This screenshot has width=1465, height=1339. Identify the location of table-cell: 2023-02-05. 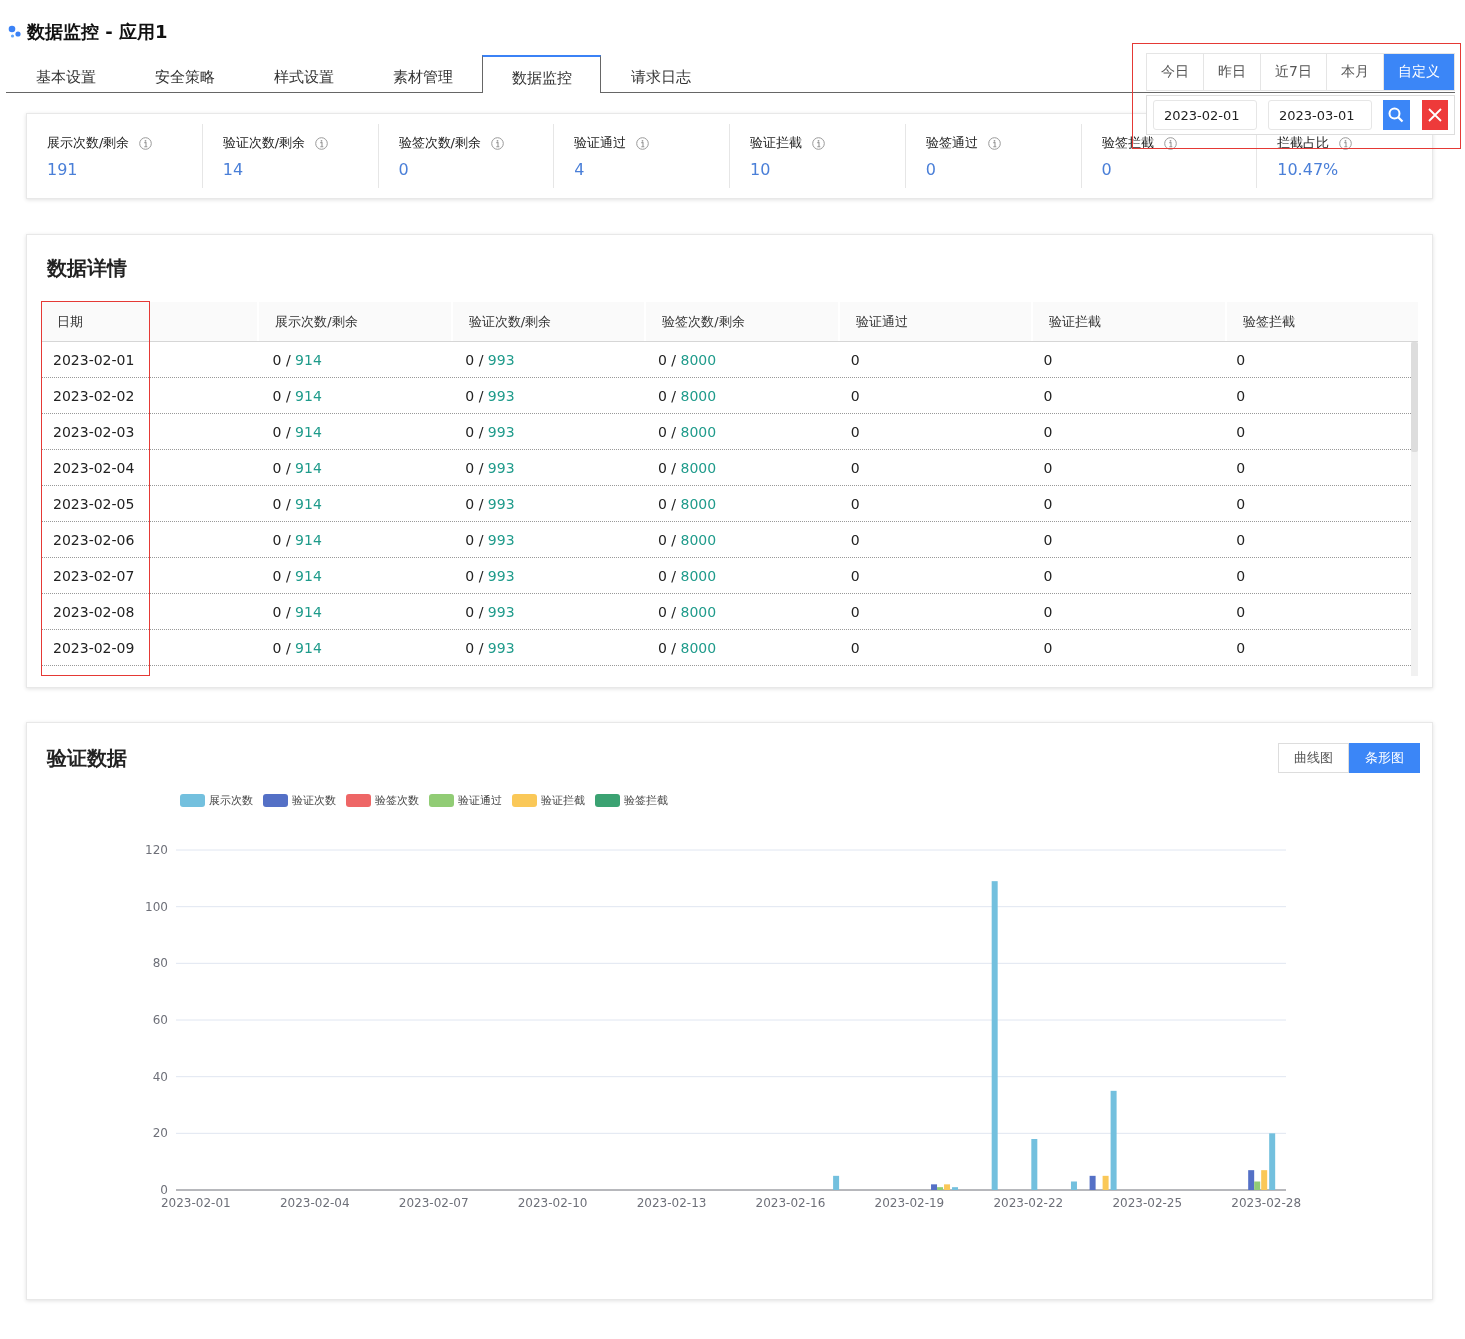
(94, 503).